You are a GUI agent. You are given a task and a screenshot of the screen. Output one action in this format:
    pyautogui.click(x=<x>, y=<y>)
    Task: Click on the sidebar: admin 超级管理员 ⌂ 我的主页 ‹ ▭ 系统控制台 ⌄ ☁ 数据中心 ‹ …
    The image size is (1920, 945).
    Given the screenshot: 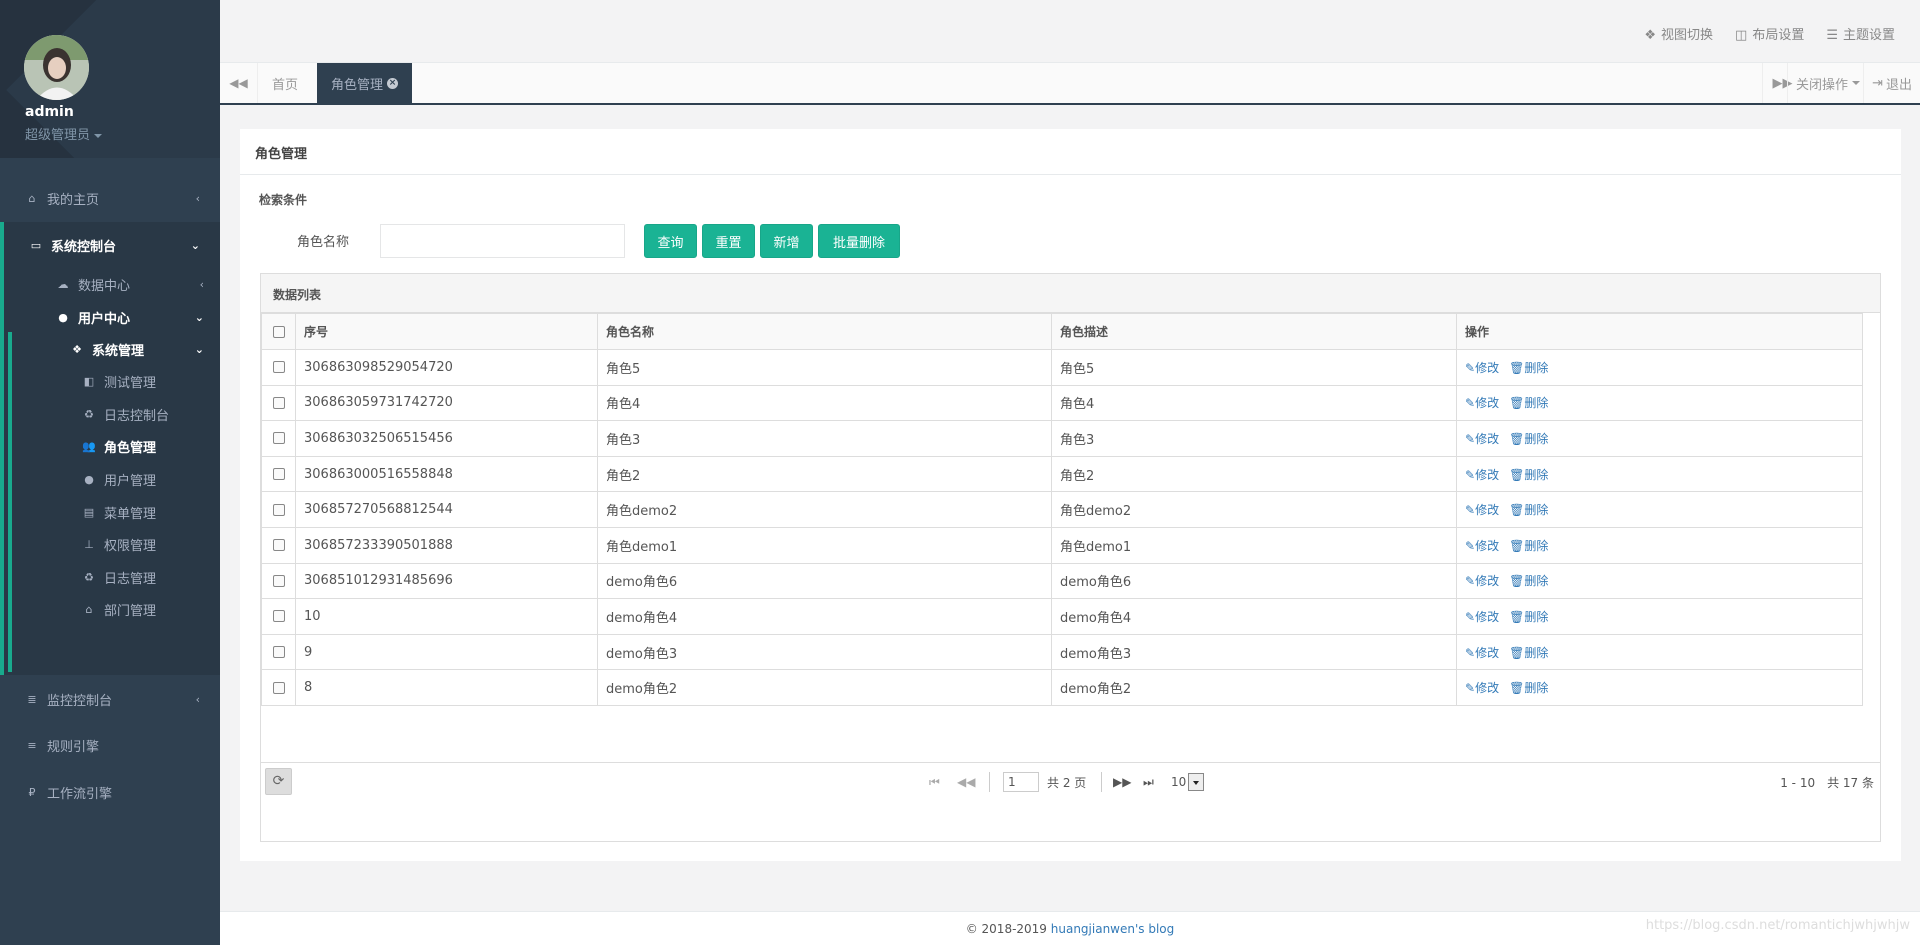 What is the action you would take?
    pyautogui.click(x=110, y=472)
    